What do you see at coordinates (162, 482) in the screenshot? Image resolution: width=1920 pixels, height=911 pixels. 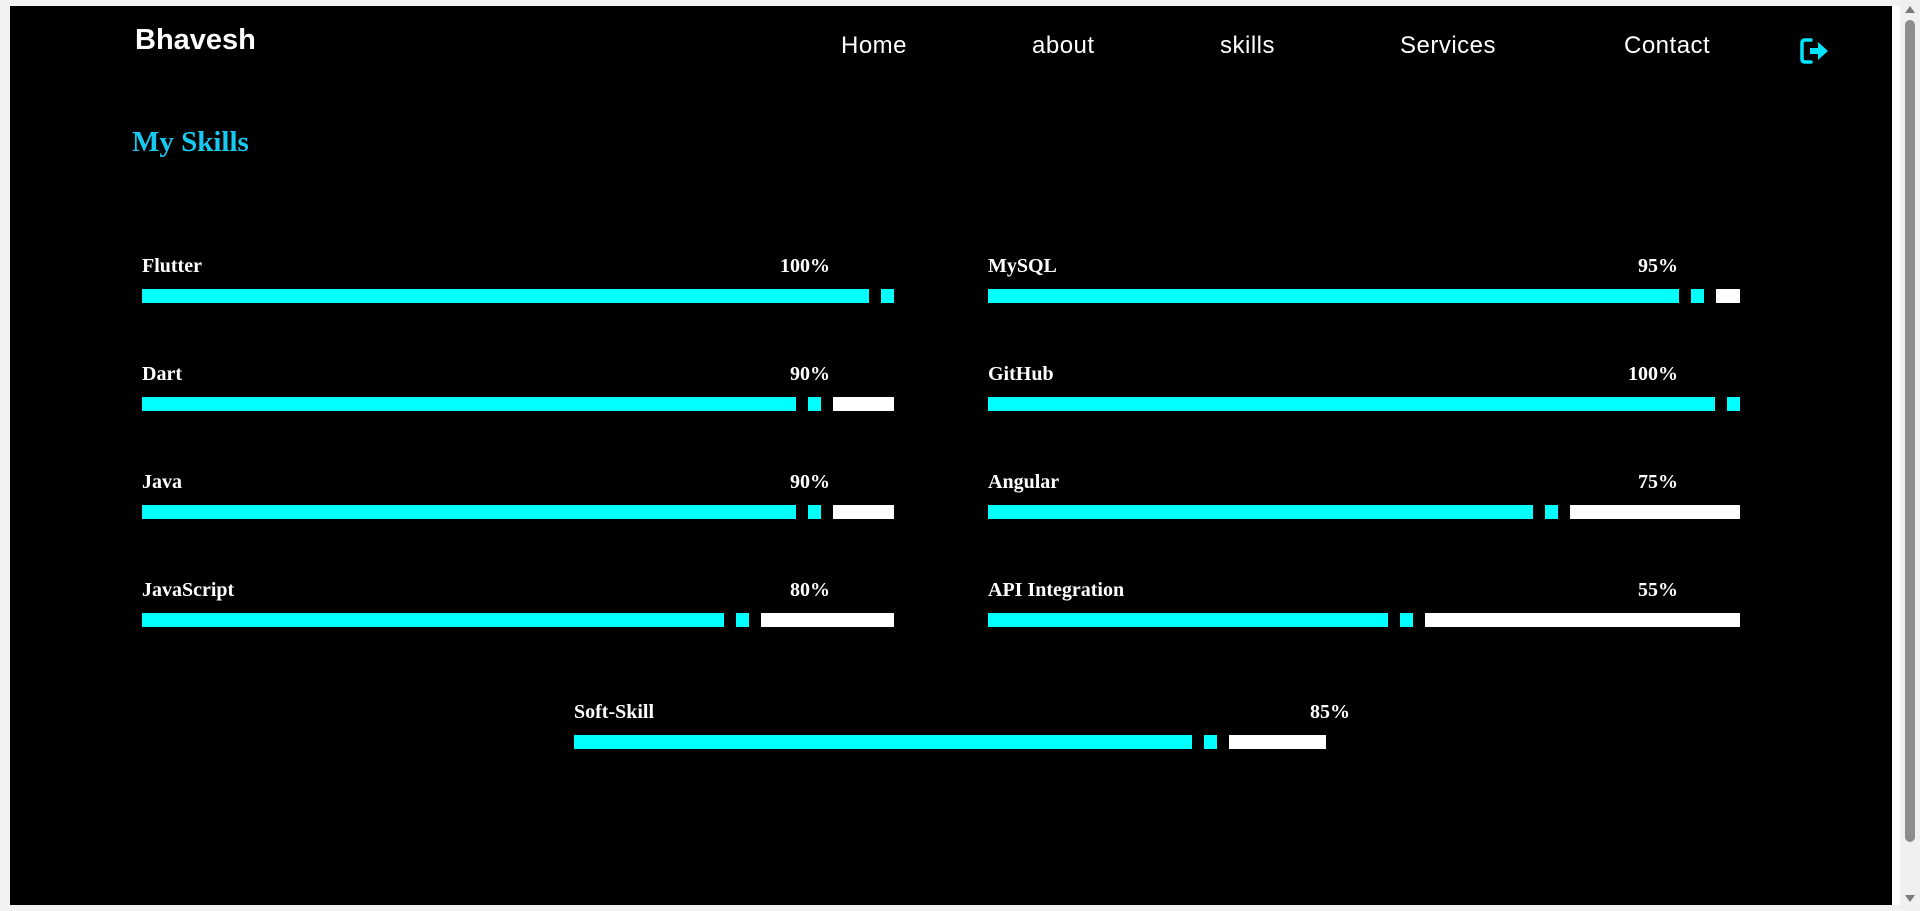 I see `skill-name: Java` at bounding box center [162, 482].